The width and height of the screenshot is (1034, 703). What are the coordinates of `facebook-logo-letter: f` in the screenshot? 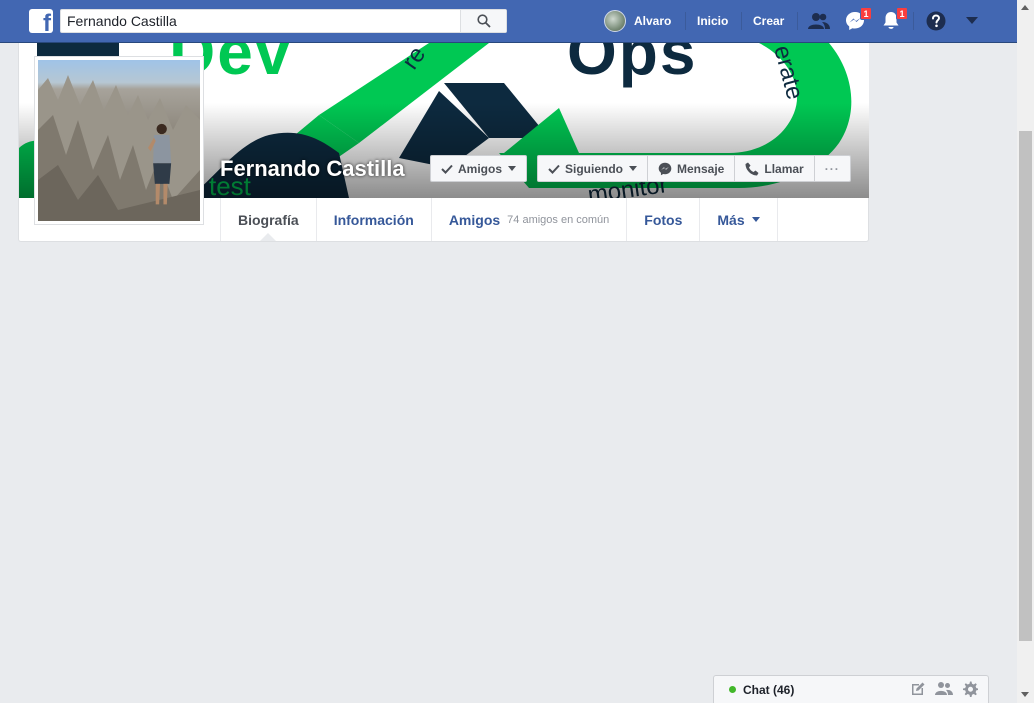 It's located at (47, 22).